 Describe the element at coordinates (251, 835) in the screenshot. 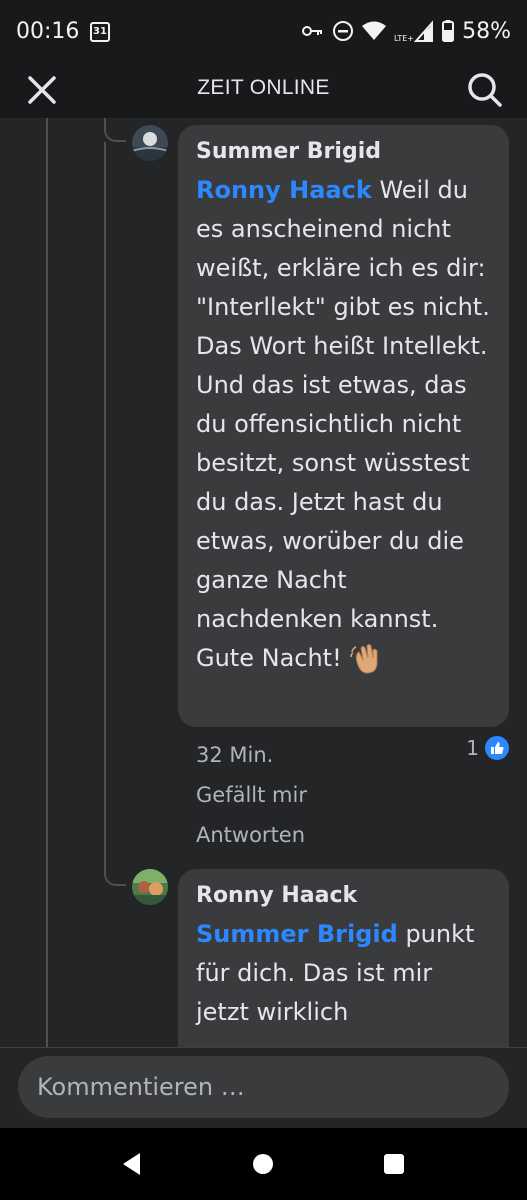

I see `reply-link: Antworten` at that location.